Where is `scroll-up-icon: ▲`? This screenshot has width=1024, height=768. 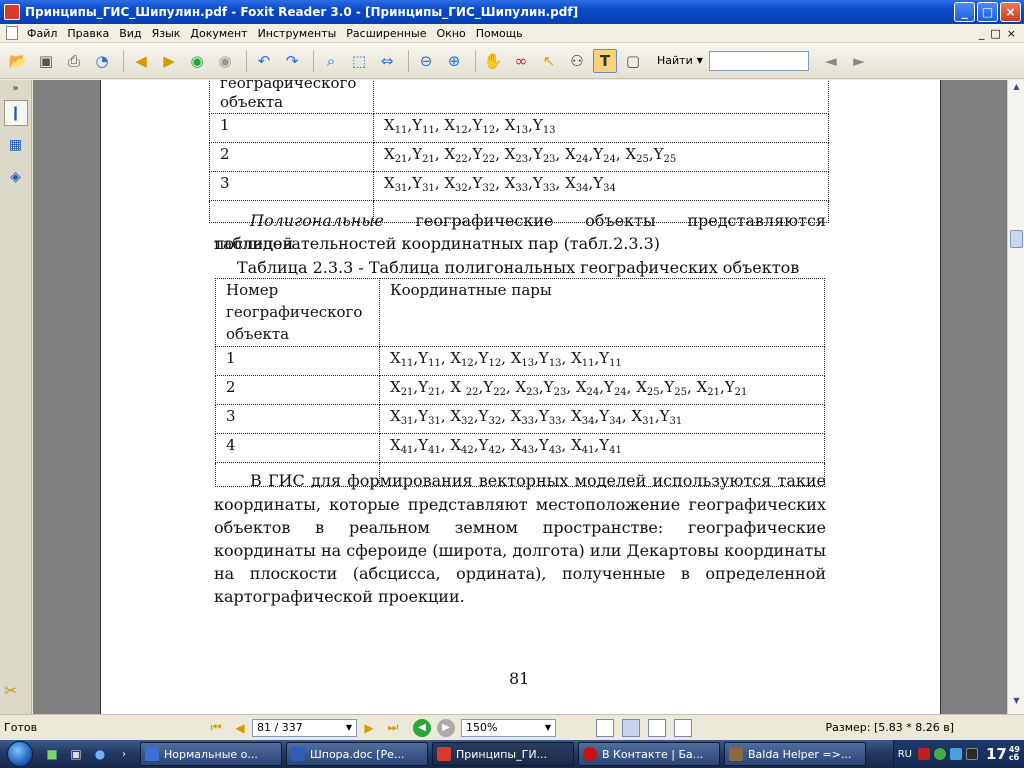 scroll-up-icon: ▲ is located at coordinates (1016, 90).